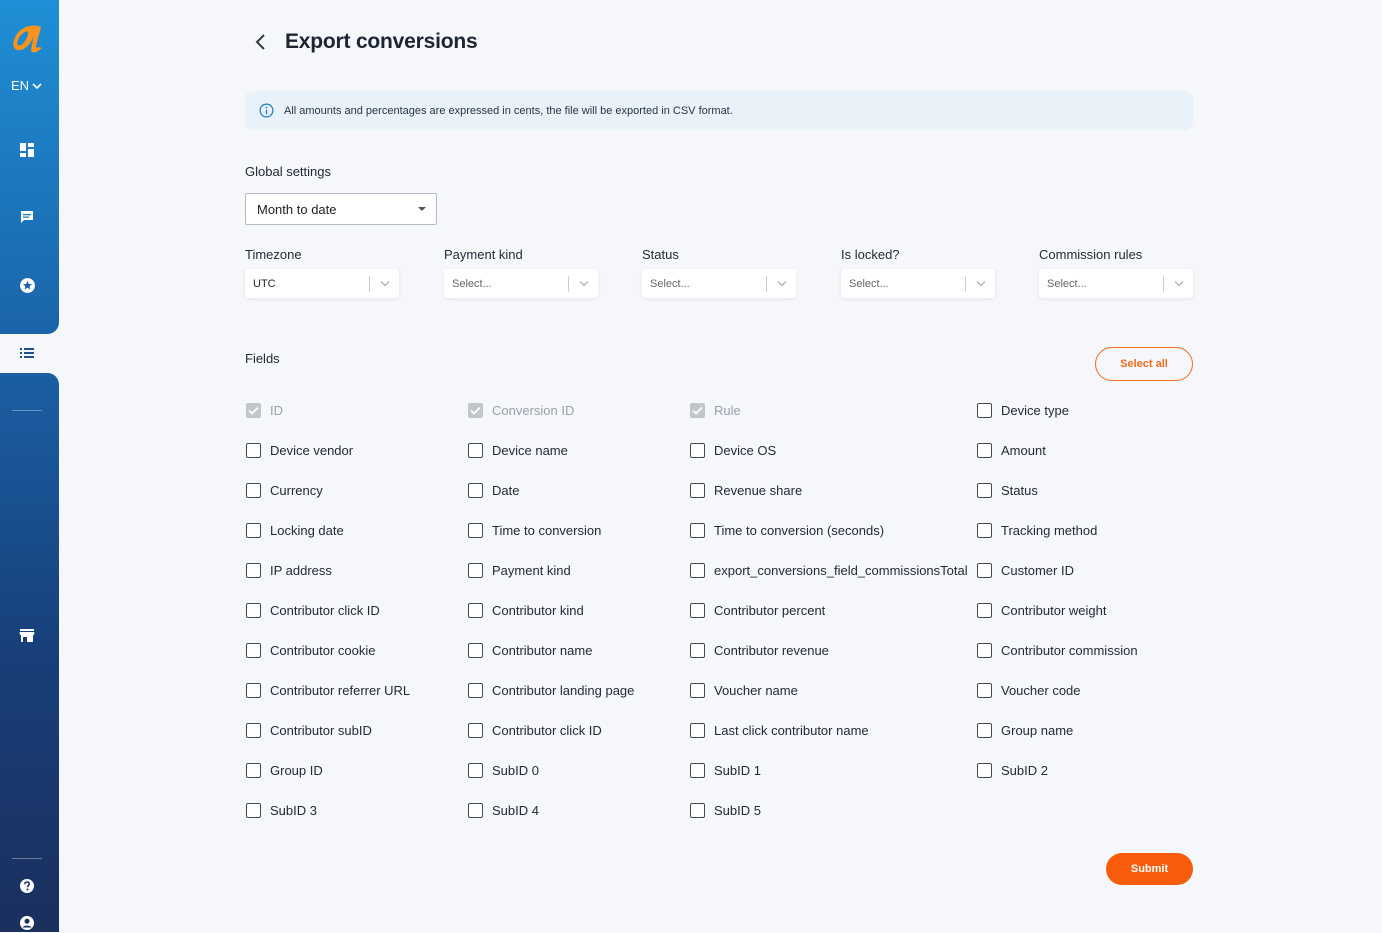 The image size is (1382, 933). Describe the element at coordinates (1057, 650) in the screenshot. I see `field-option: Contributor commission` at that location.